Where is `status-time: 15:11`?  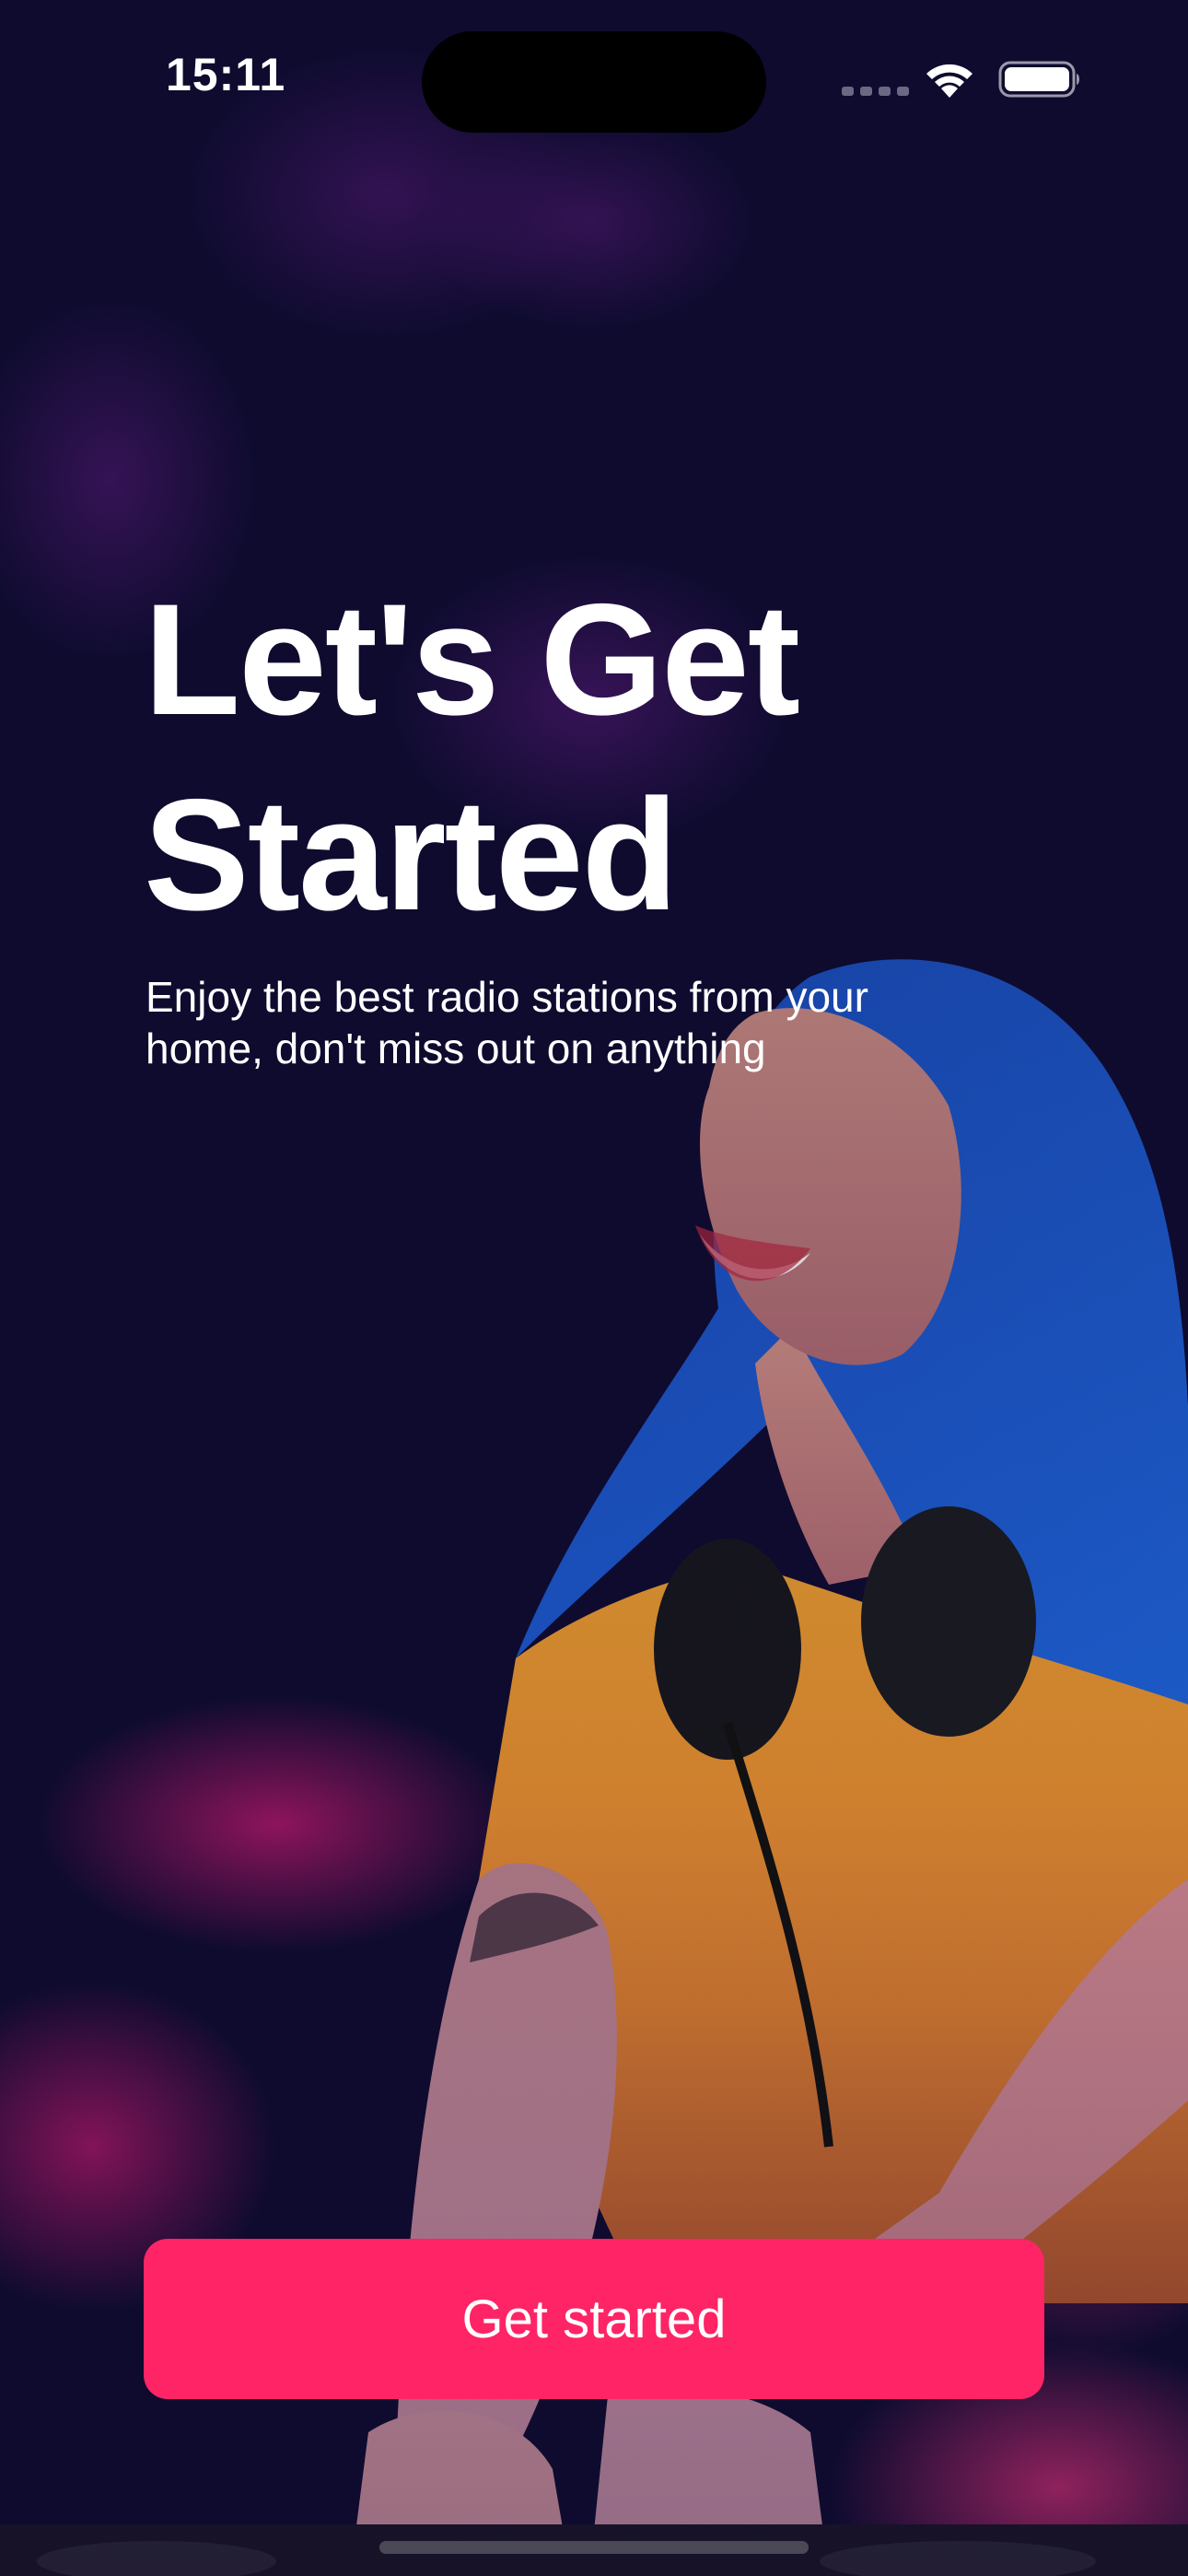
status-time: 15:11 is located at coordinates (226, 74).